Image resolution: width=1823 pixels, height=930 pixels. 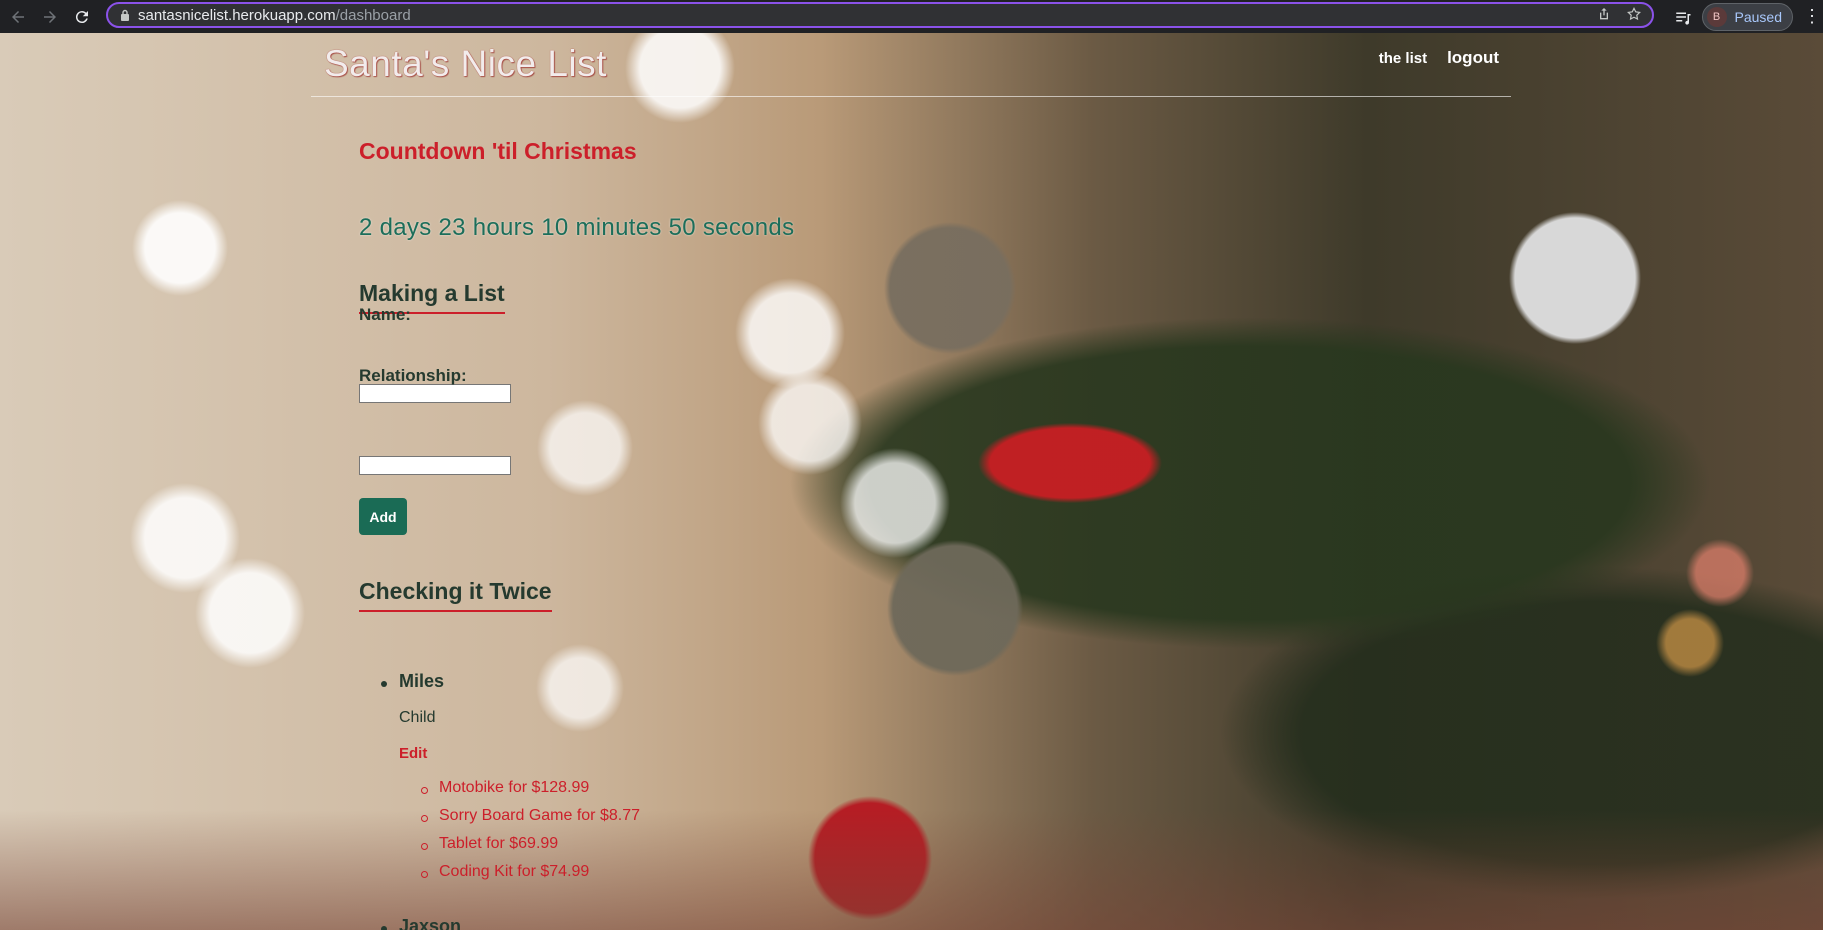 What do you see at coordinates (911, 65) in the screenshot?
I see `site-header: Santa's Nice List the list logout` at bounding box center [911, 65].